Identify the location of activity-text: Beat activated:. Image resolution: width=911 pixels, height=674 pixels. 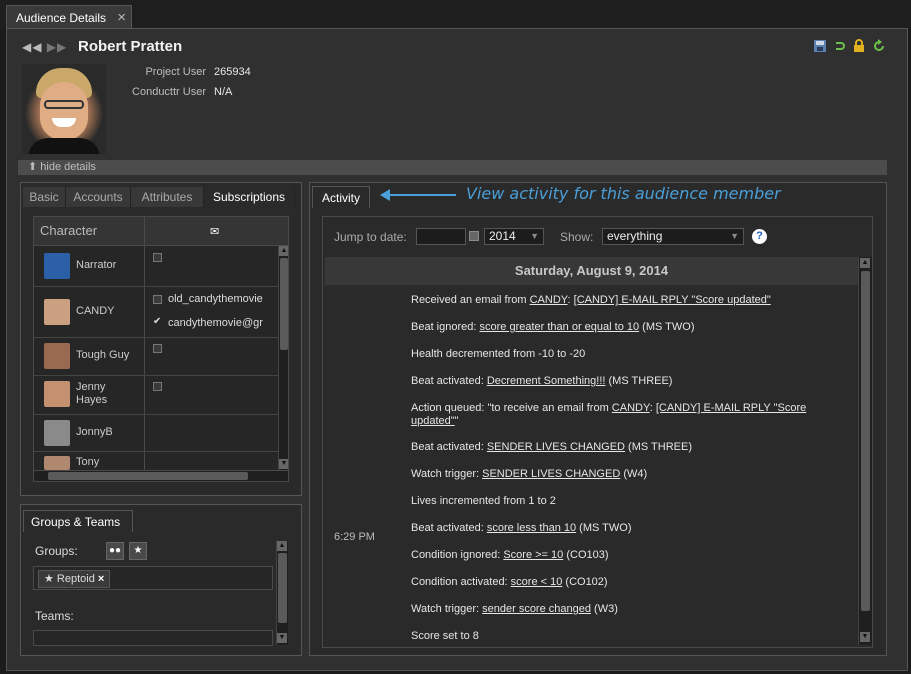
(449, 447).